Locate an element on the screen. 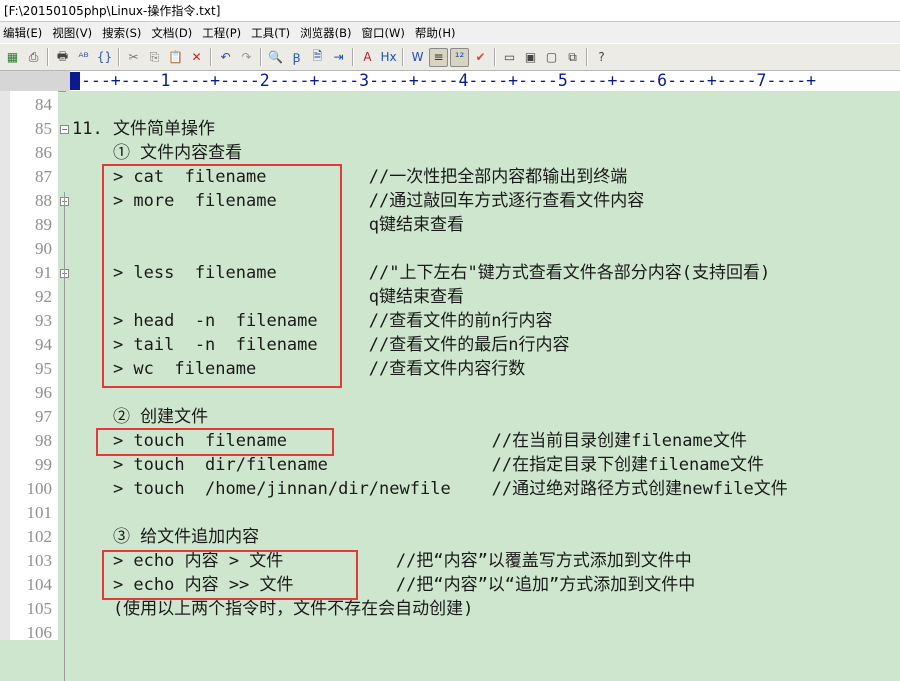 This screenshot has height=681, width=900. spell-check-icon: ᴬᴮ is located at coordinates (83, 57).